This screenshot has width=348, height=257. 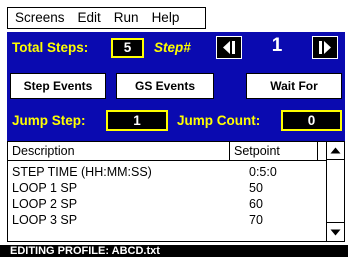 What do you see at coordinates (263, 172) in the screenshot?
I see `setpoint-cell: 0:5:0` at bounding box center [263, 172].